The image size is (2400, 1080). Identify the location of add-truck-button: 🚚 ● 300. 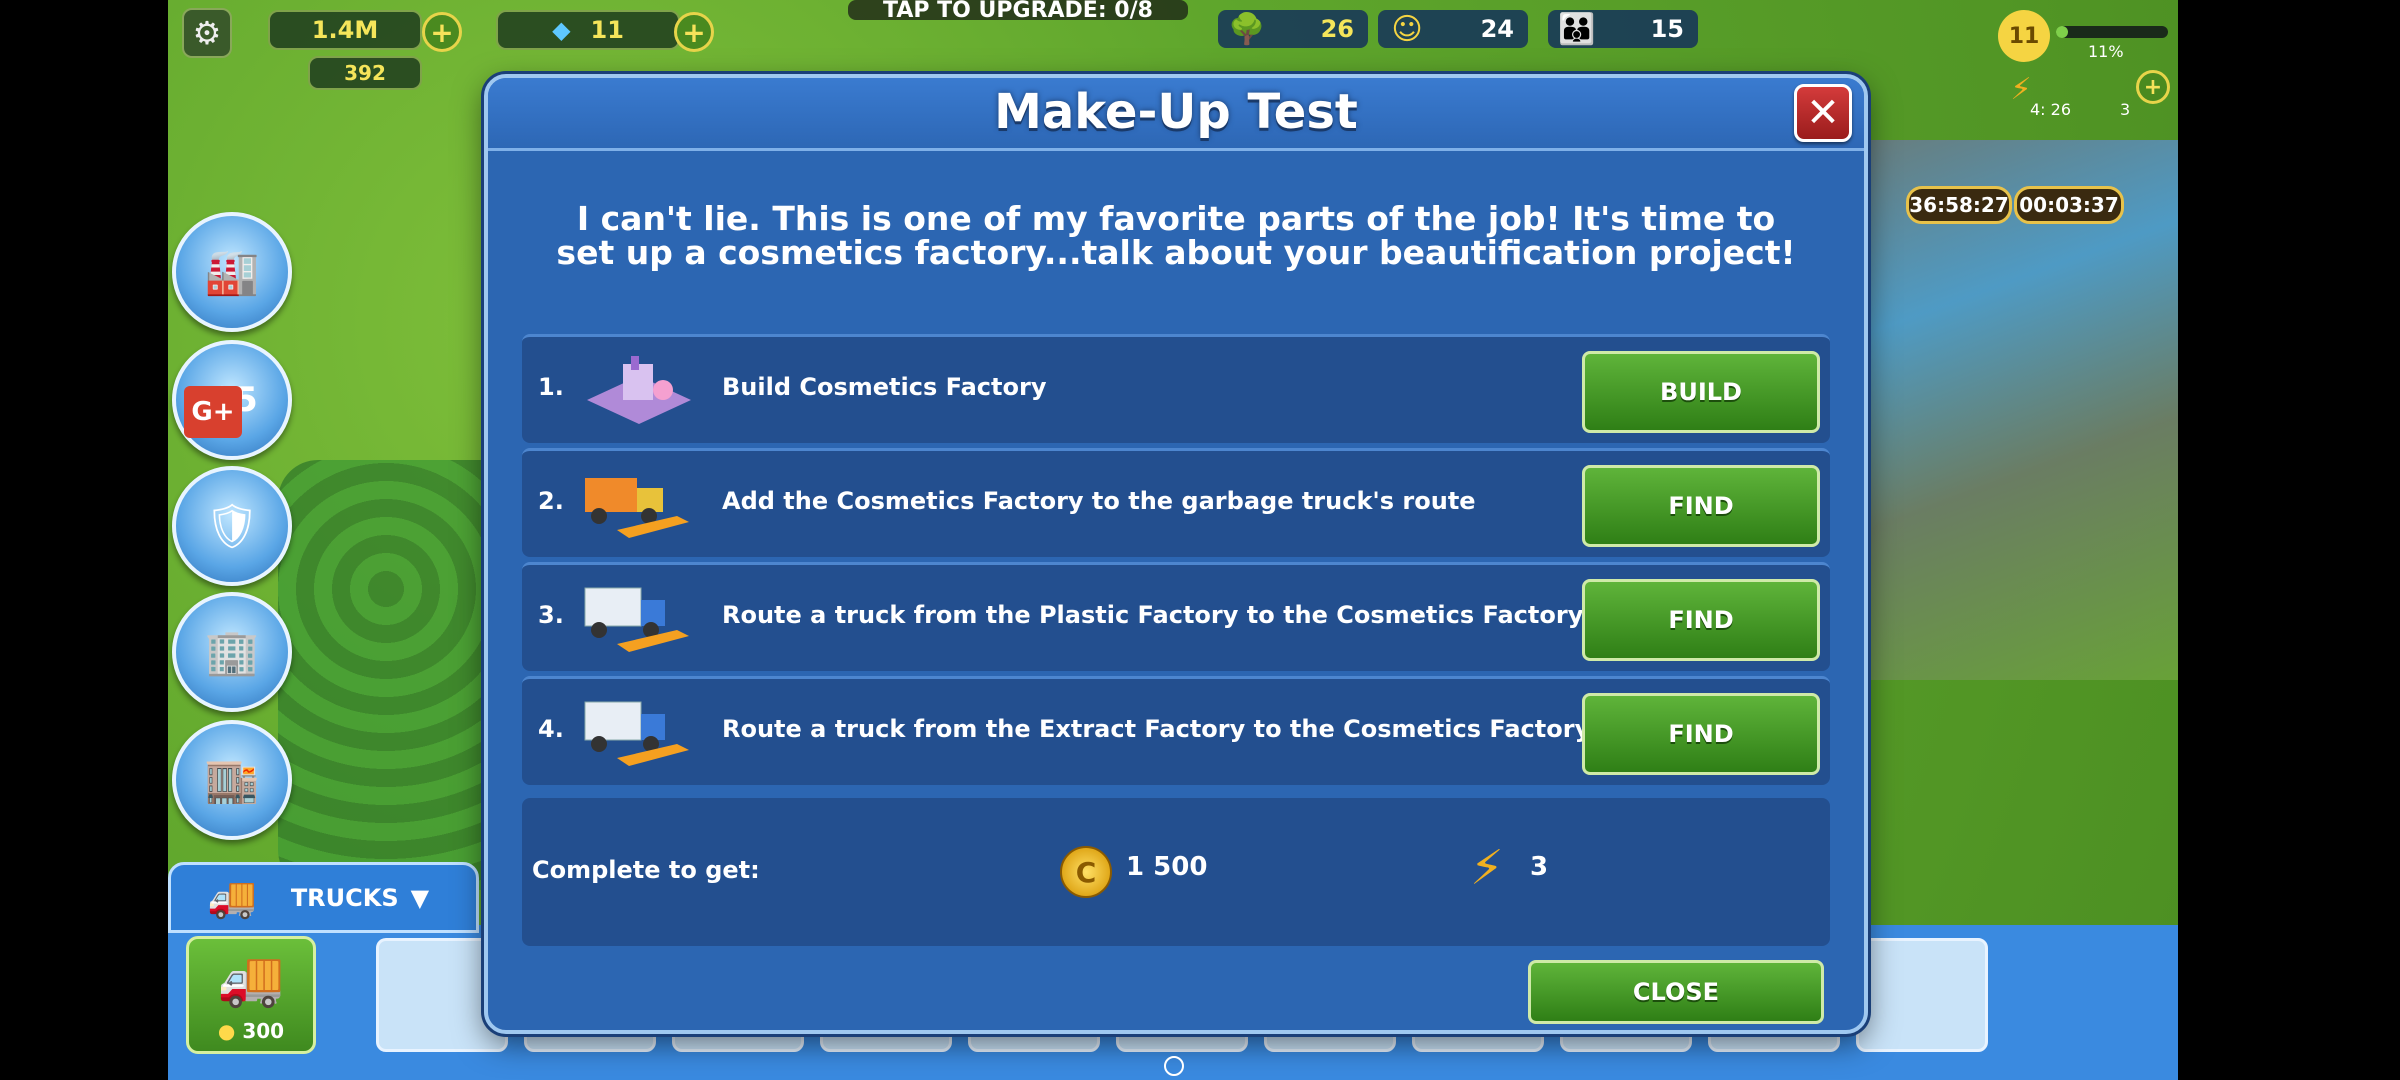
(251, 995).